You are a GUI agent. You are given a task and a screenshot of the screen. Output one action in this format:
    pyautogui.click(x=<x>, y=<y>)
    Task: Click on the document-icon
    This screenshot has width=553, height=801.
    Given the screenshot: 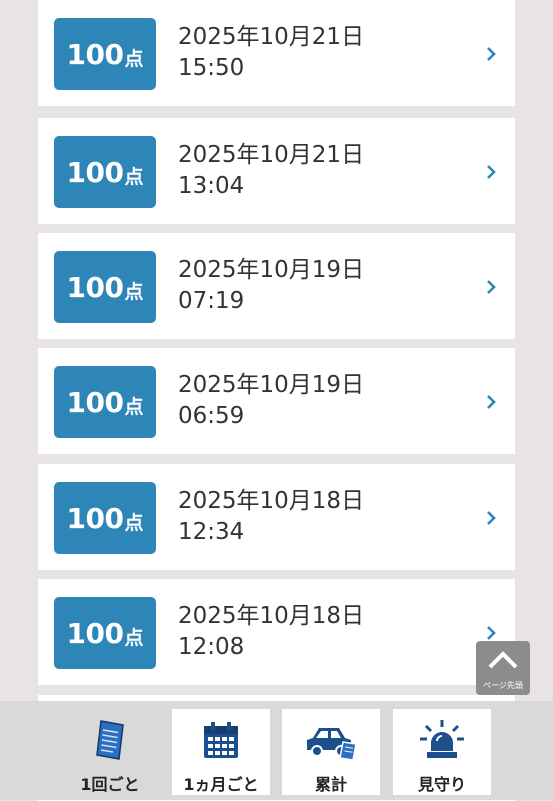 What is the action you would take?
    pyautogui.click(x=110, y=740)
    